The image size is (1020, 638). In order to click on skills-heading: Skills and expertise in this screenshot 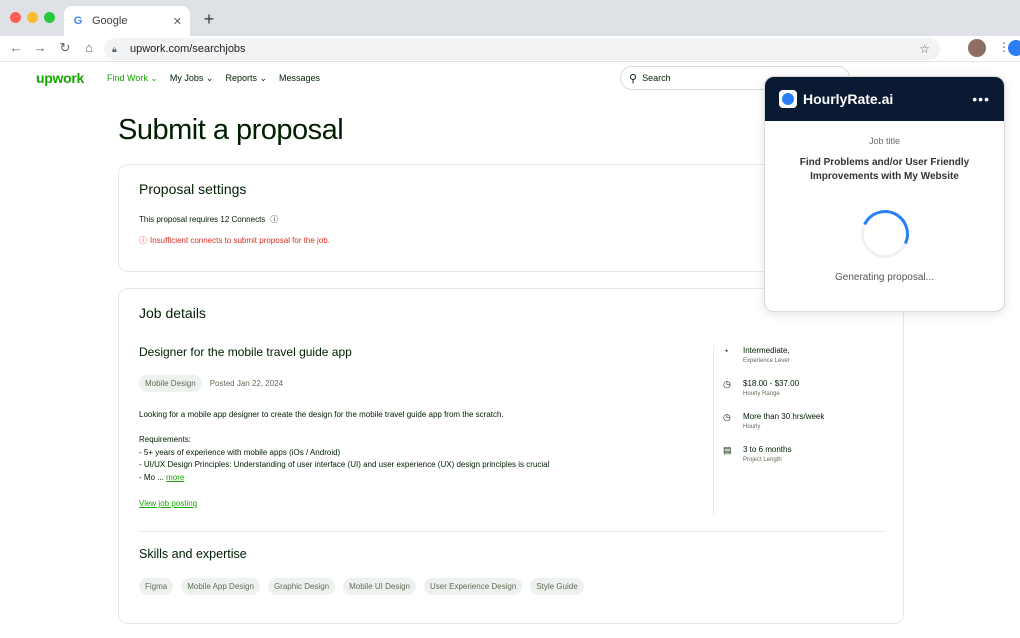, I will do `click(193, 554)`.